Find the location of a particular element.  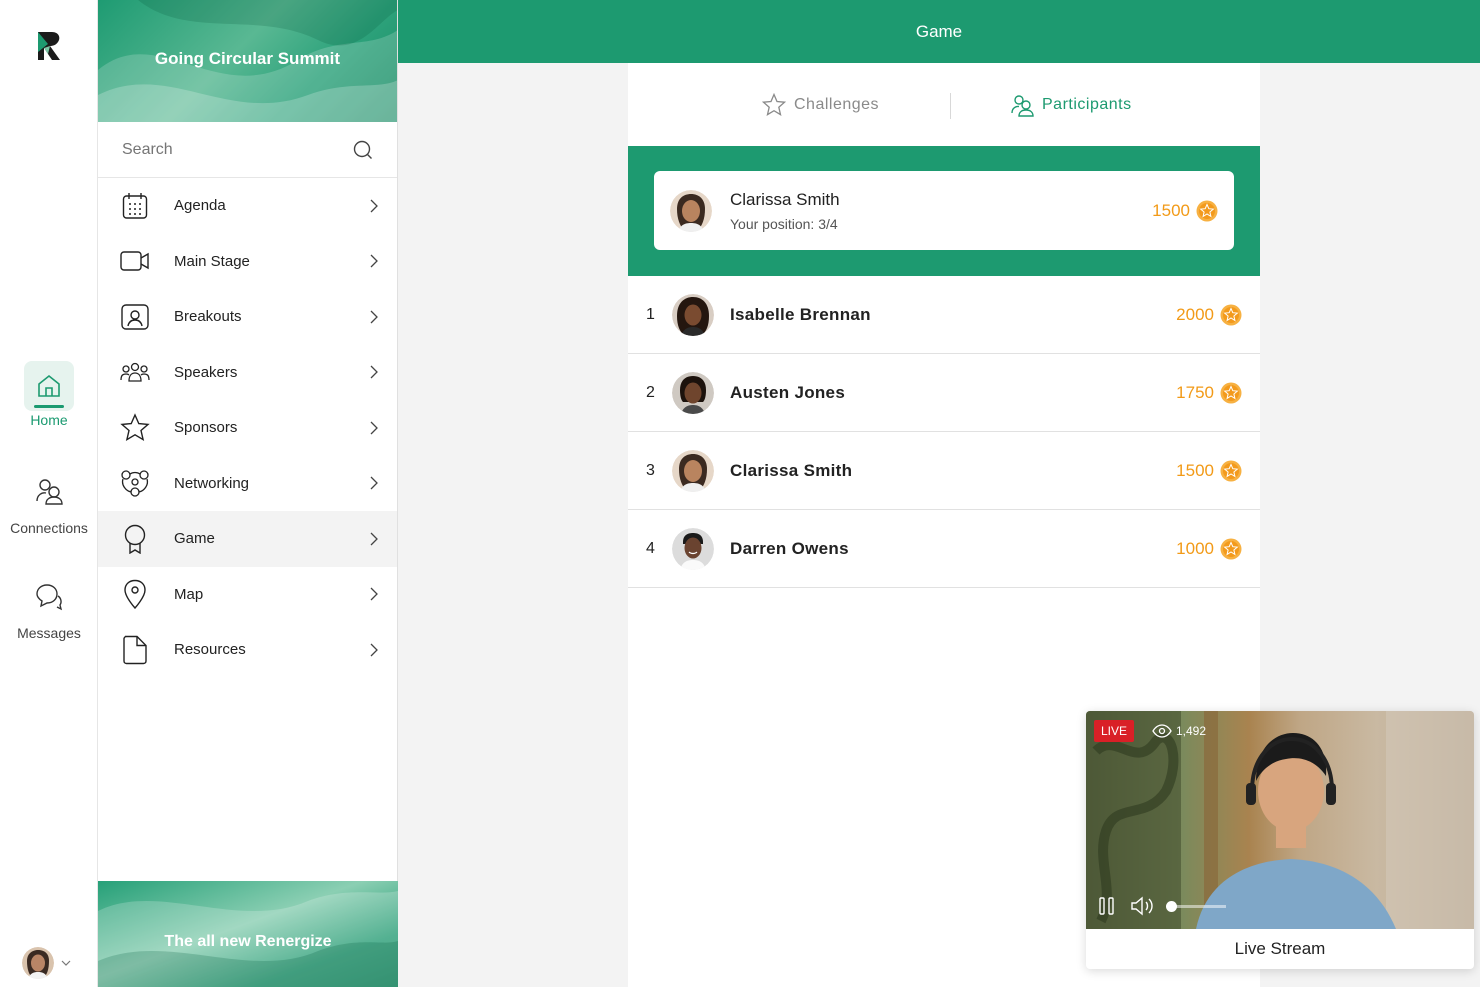

live-stream-title: Live Stream is located at coordinates (1280, 948).